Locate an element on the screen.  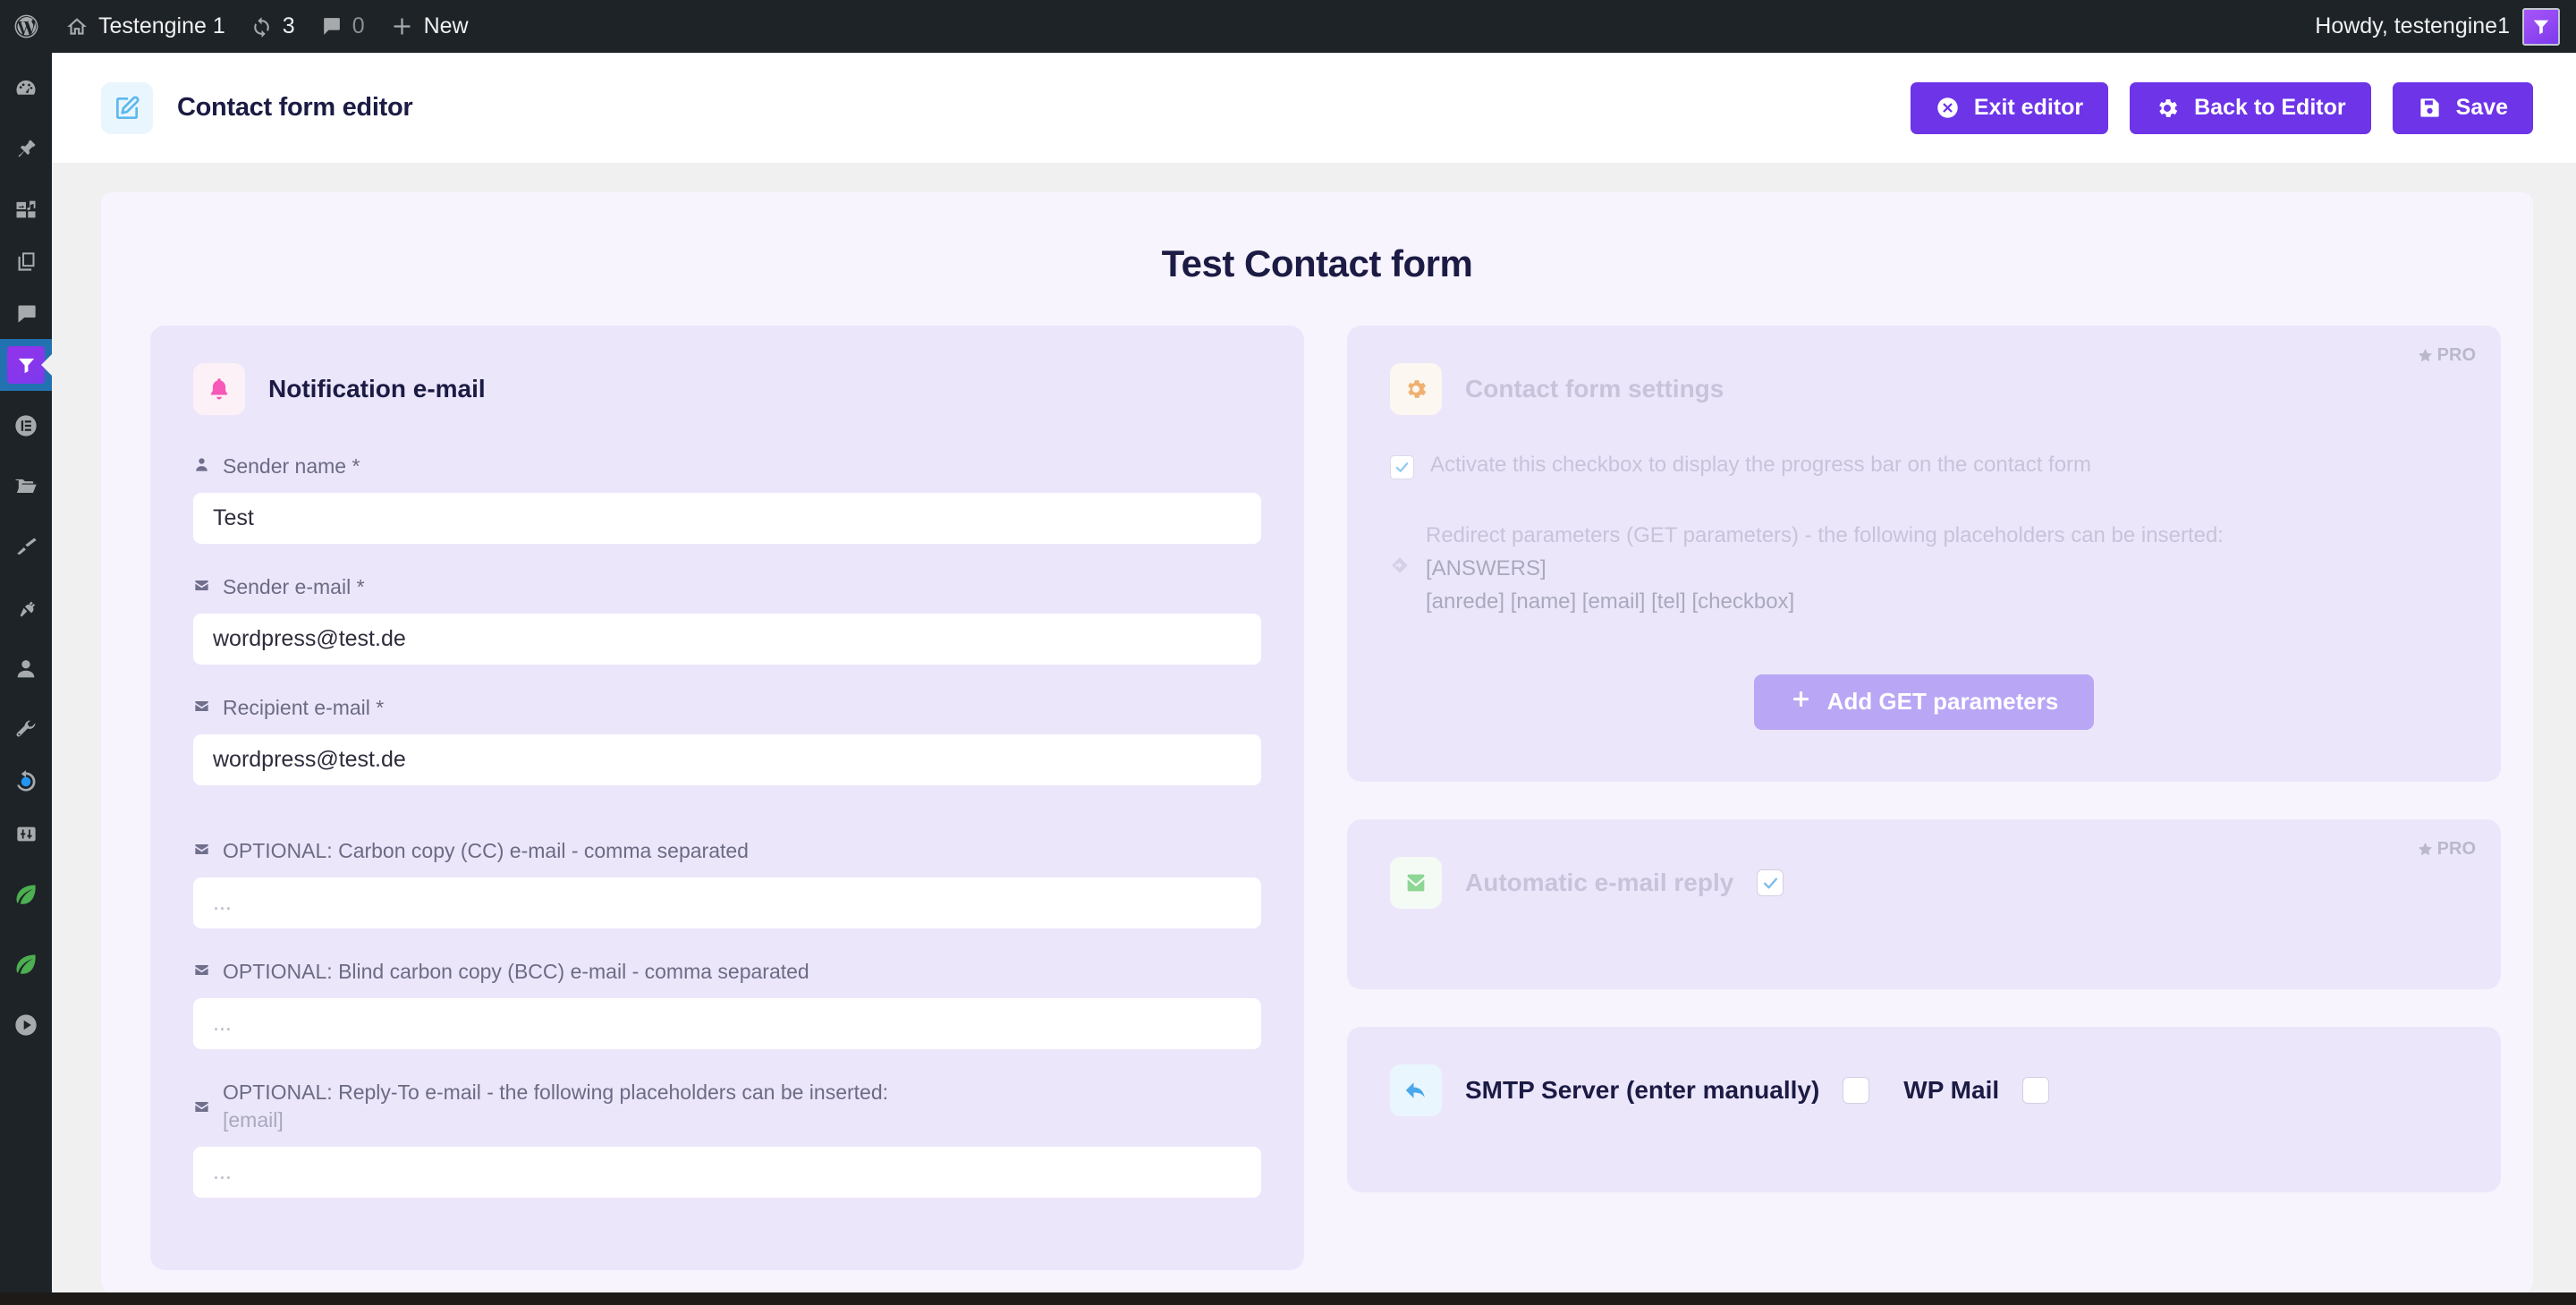
adminbar-account-area: Howdy, testengine1 is located at coordinates (2445, 26).